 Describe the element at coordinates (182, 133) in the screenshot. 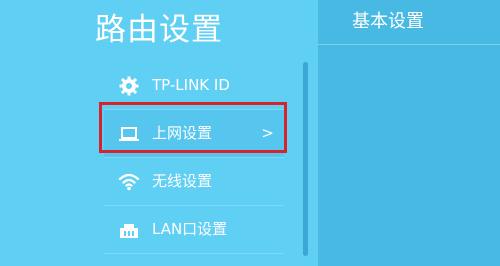

I see `sidebar-item-label: 上网设置` at that location.